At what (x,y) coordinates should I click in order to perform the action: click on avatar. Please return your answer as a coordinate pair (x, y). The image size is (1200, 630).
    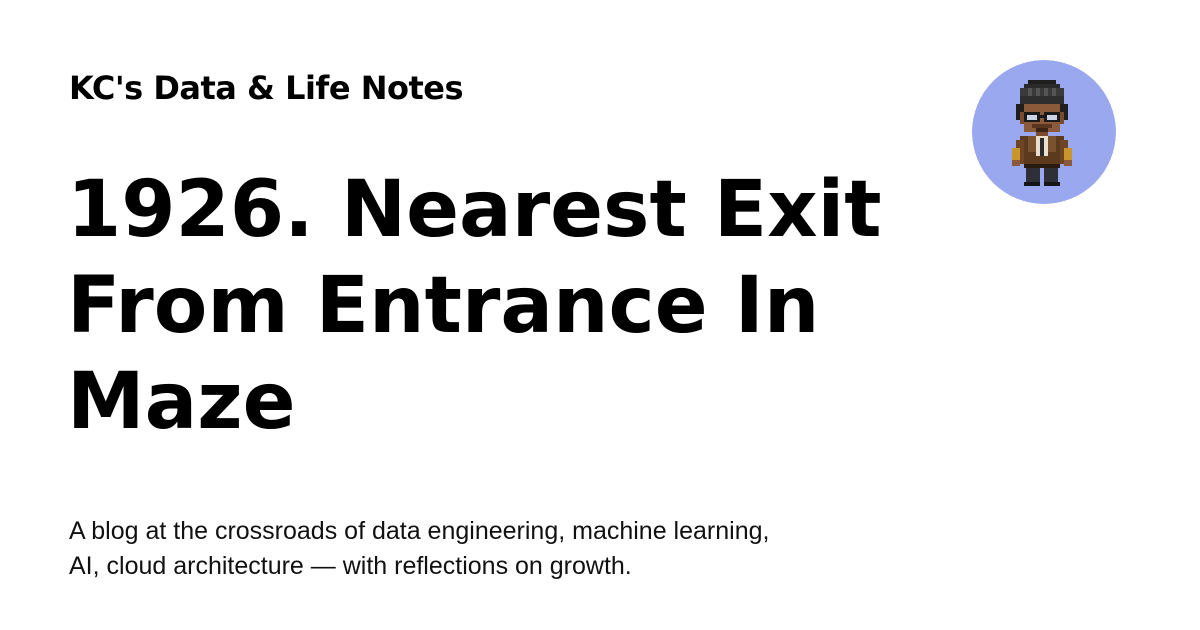
    Looking at the image, I should click on (1044, 132).